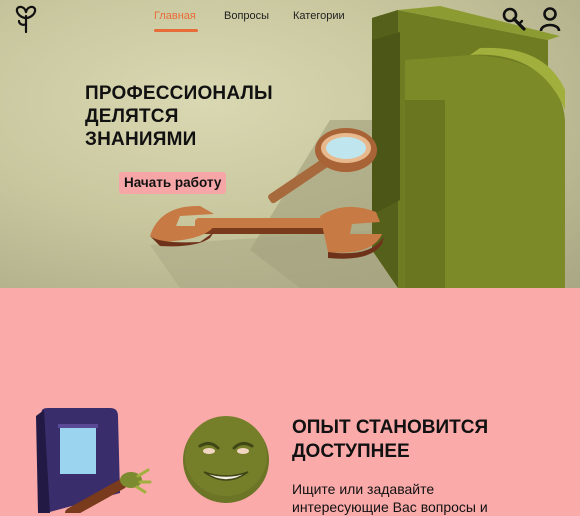  I want to click on hero-title-line: ЗНАНИЯМИ, so click(141, 139).